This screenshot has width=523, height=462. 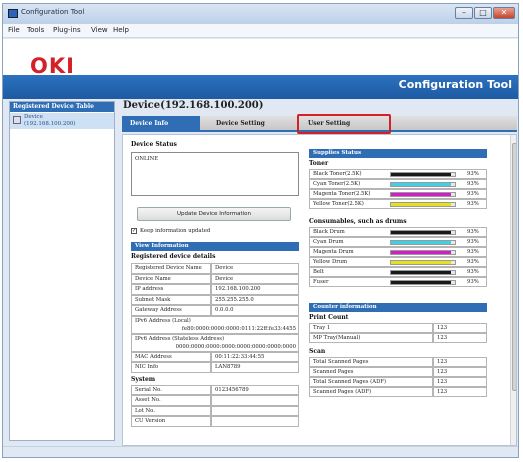 What do you see at coordinates (319, 163) in the screenshot?
I see `toner-title: Toner` at bounding box center [319, 163].